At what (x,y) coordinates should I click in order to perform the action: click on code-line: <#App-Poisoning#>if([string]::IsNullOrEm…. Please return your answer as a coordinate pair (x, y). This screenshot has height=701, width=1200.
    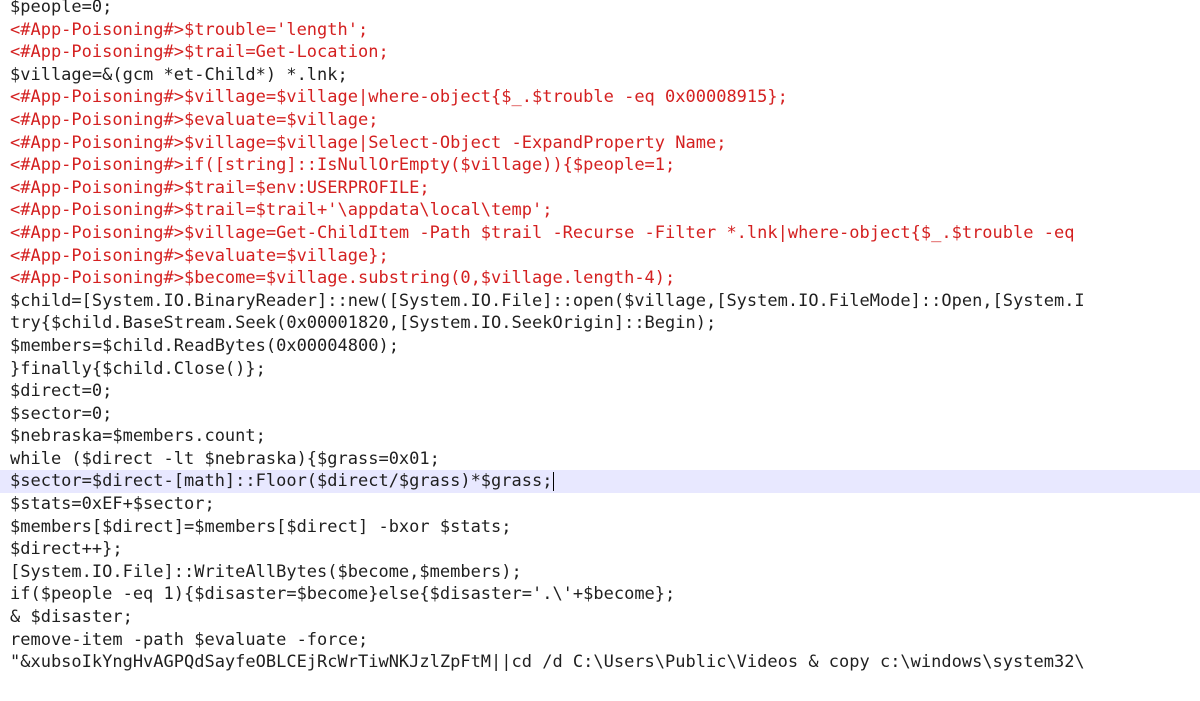
    Looking at the image, I should click on (600, 165).